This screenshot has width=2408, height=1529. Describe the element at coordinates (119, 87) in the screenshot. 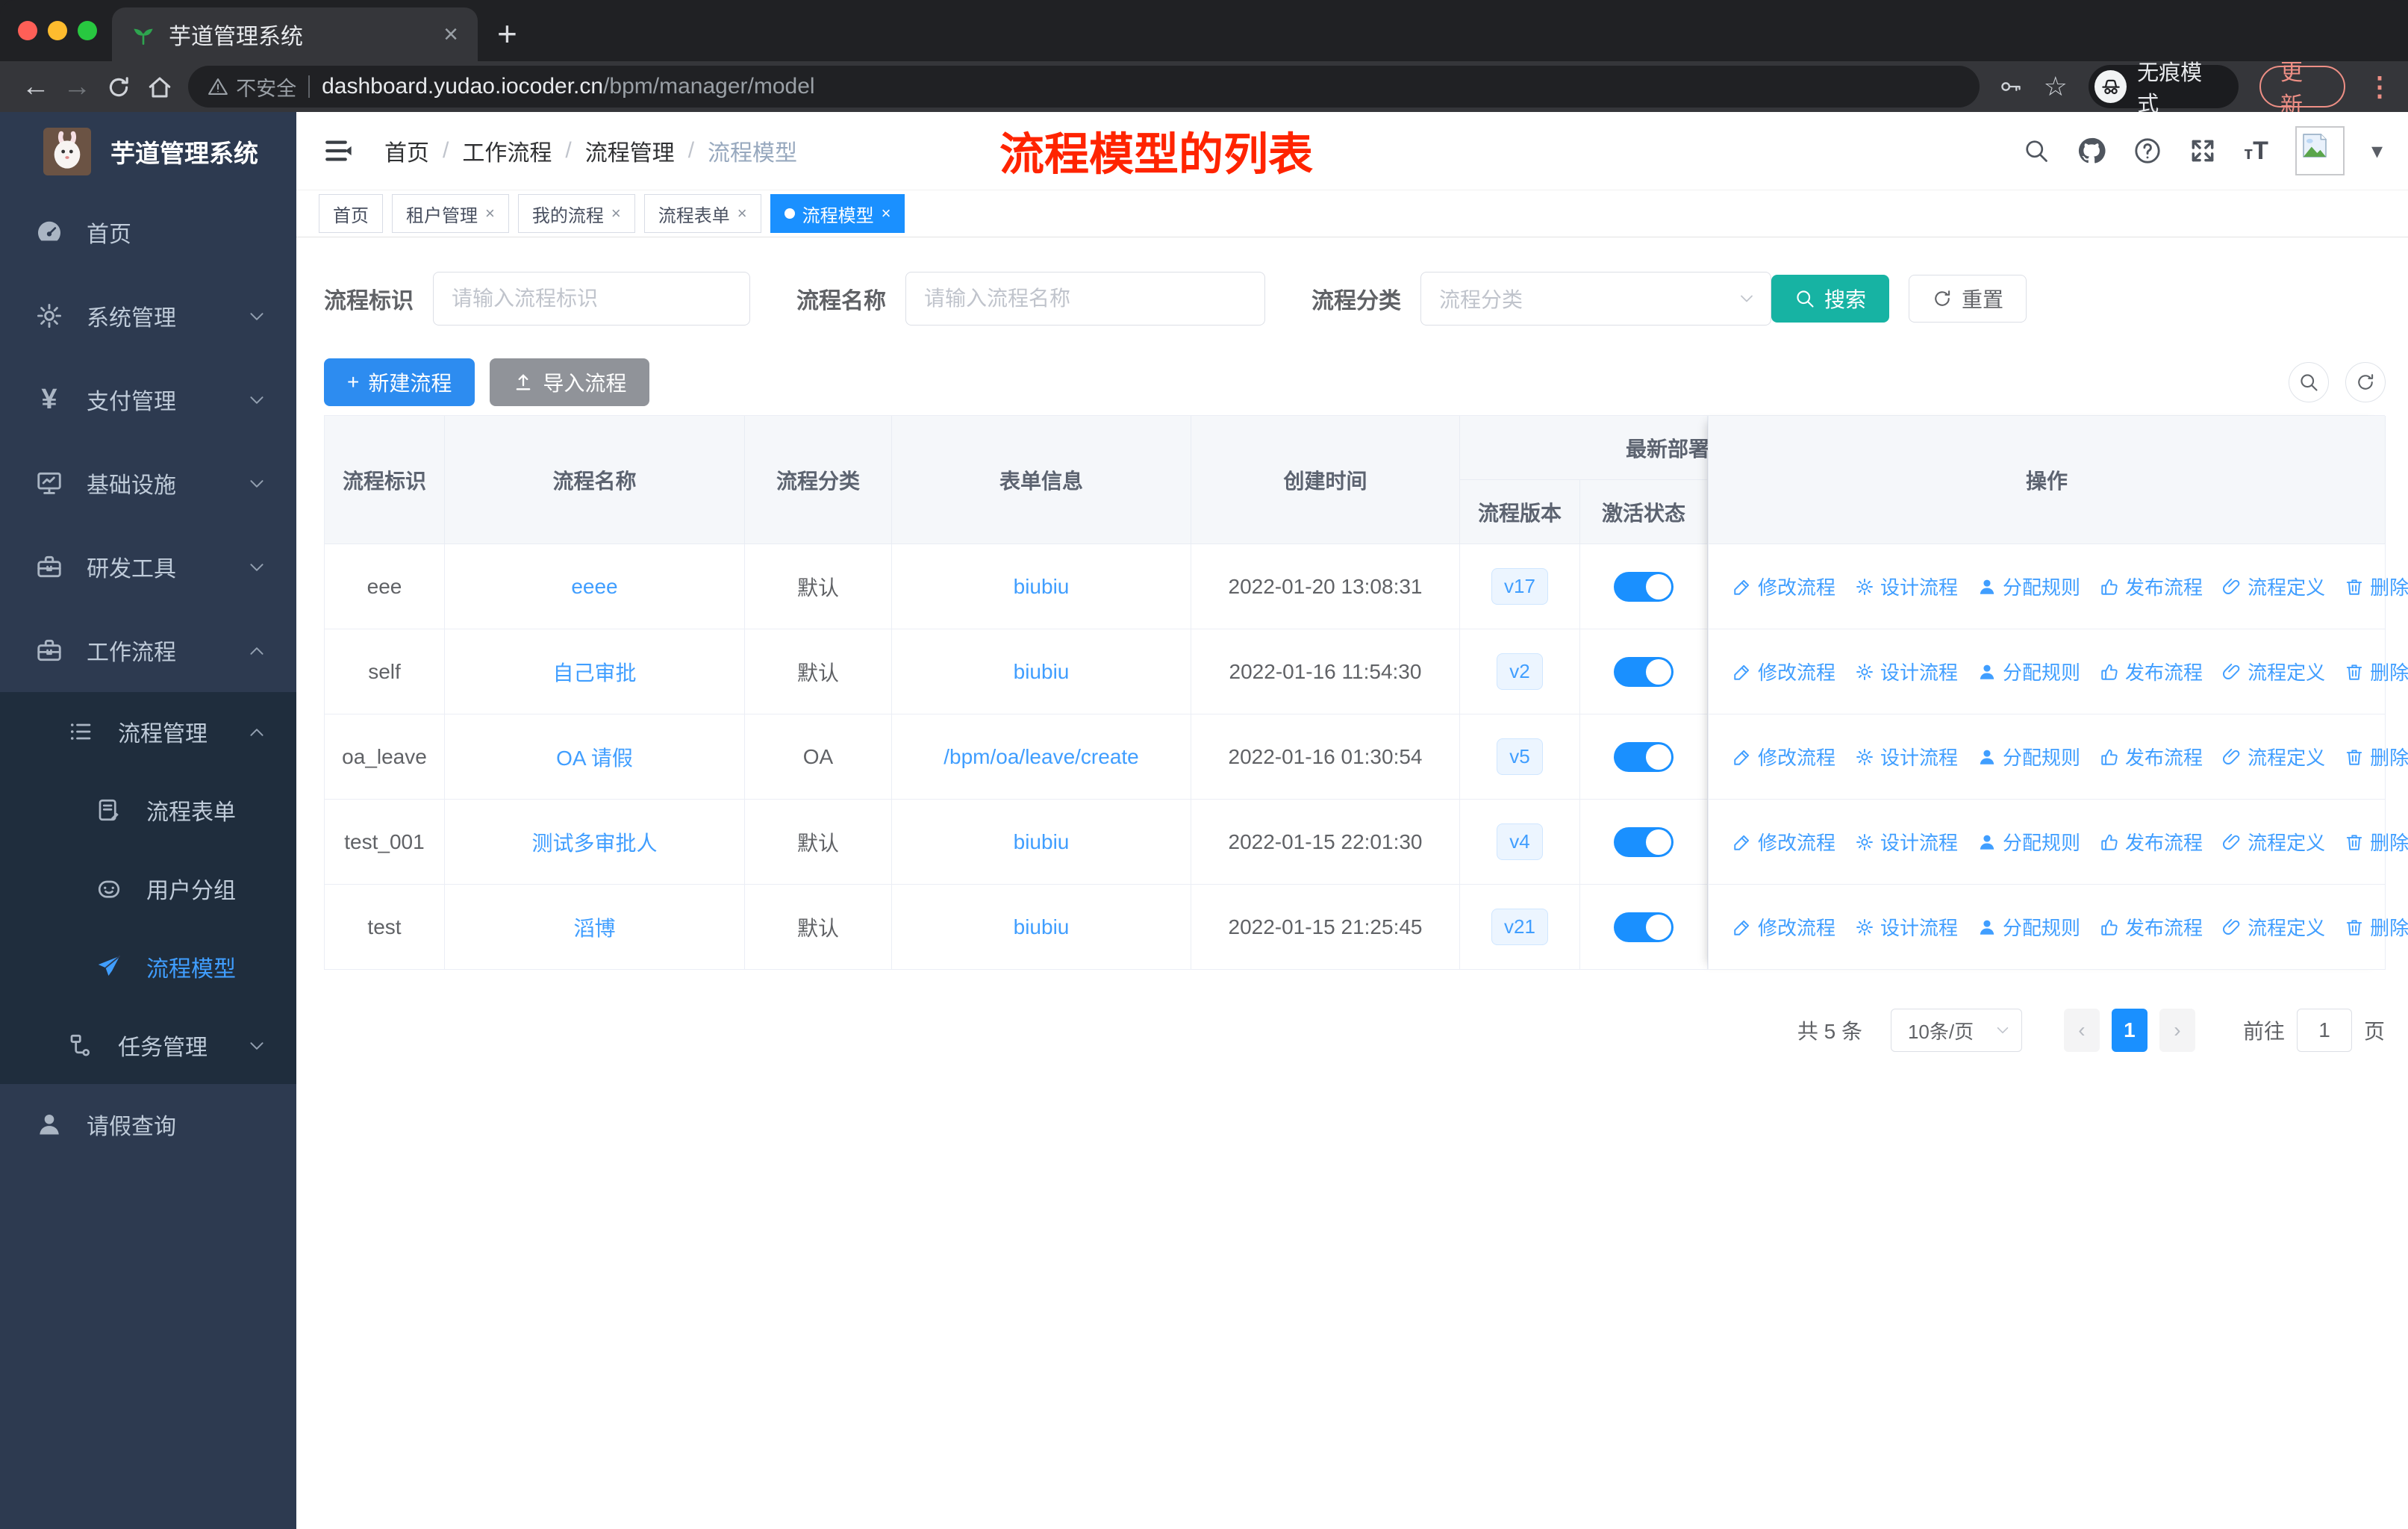

I see `reload-button` at that location.